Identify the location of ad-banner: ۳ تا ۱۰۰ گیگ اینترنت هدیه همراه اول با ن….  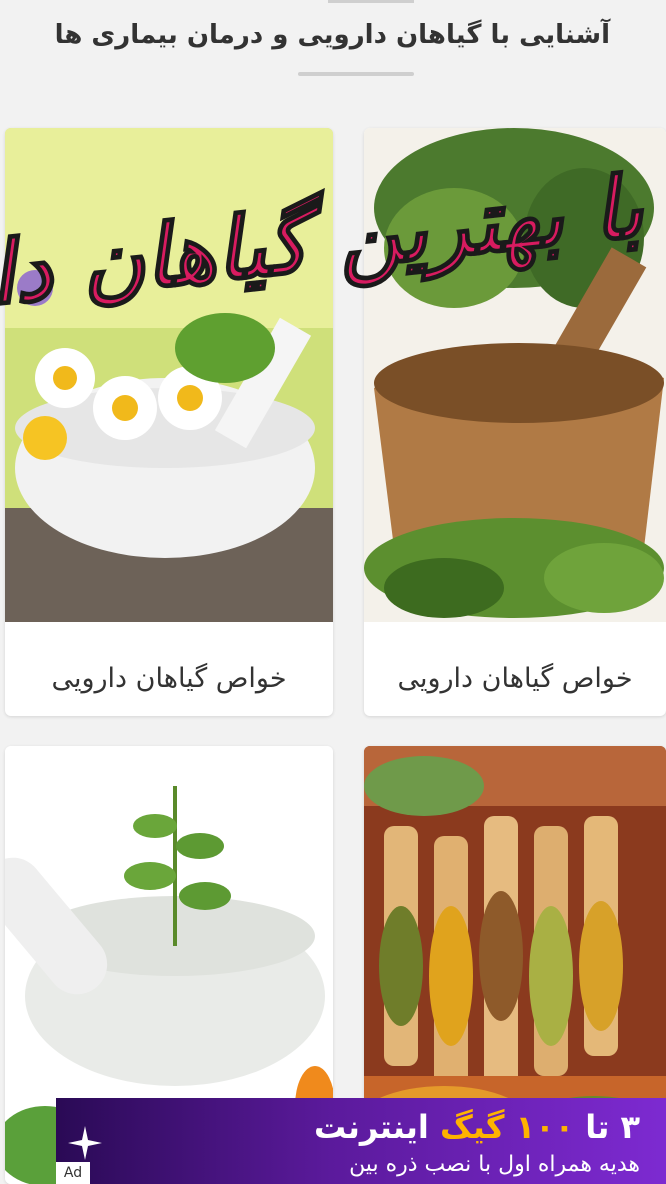
(361, 1141).